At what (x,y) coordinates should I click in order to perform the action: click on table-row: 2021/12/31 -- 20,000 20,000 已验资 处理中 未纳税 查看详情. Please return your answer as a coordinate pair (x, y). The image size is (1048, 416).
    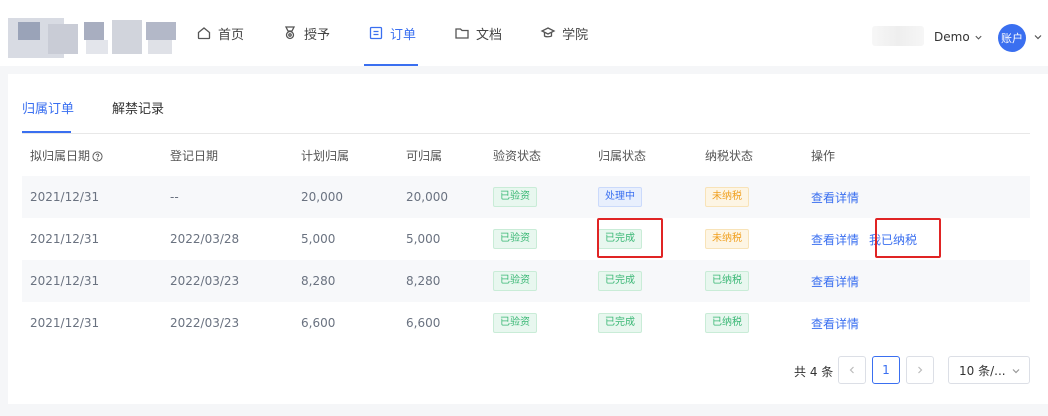
    Looking at the image, I should click on (526, 197).